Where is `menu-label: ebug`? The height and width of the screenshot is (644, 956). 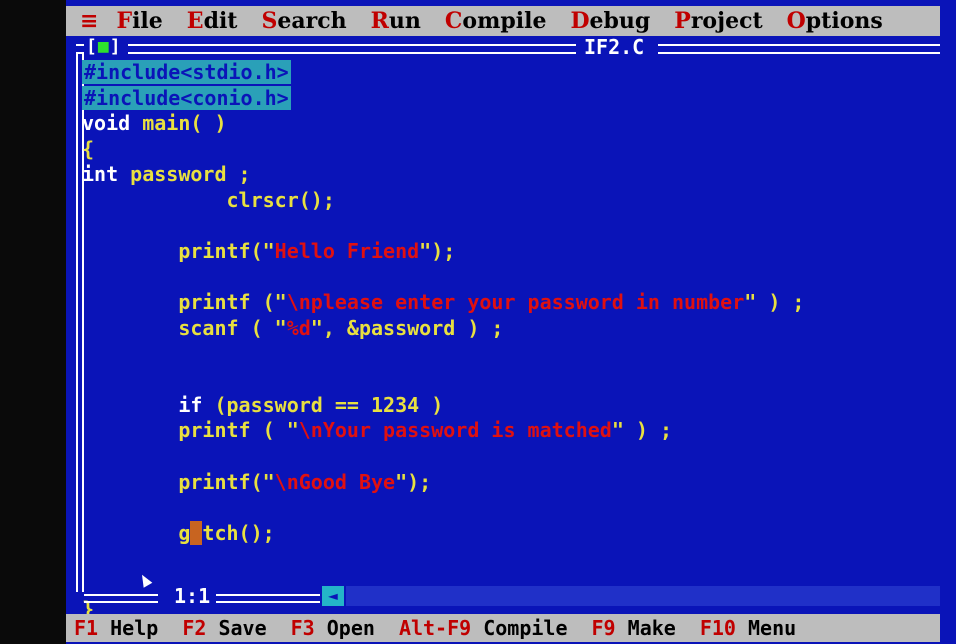 menu-label: ebug is located at coordinates (620, 21).